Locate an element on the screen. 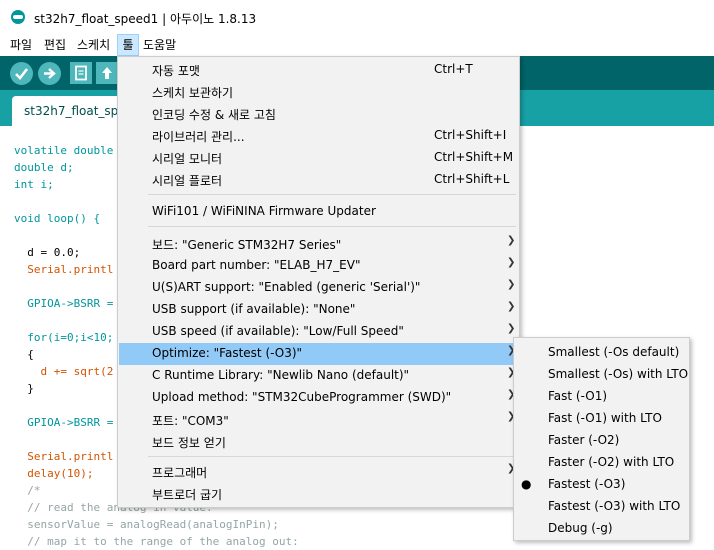  menu-item-firmware-updater: WiFi101 / WiFiNINA Firmware Updater is located at coordinates (318, 212).